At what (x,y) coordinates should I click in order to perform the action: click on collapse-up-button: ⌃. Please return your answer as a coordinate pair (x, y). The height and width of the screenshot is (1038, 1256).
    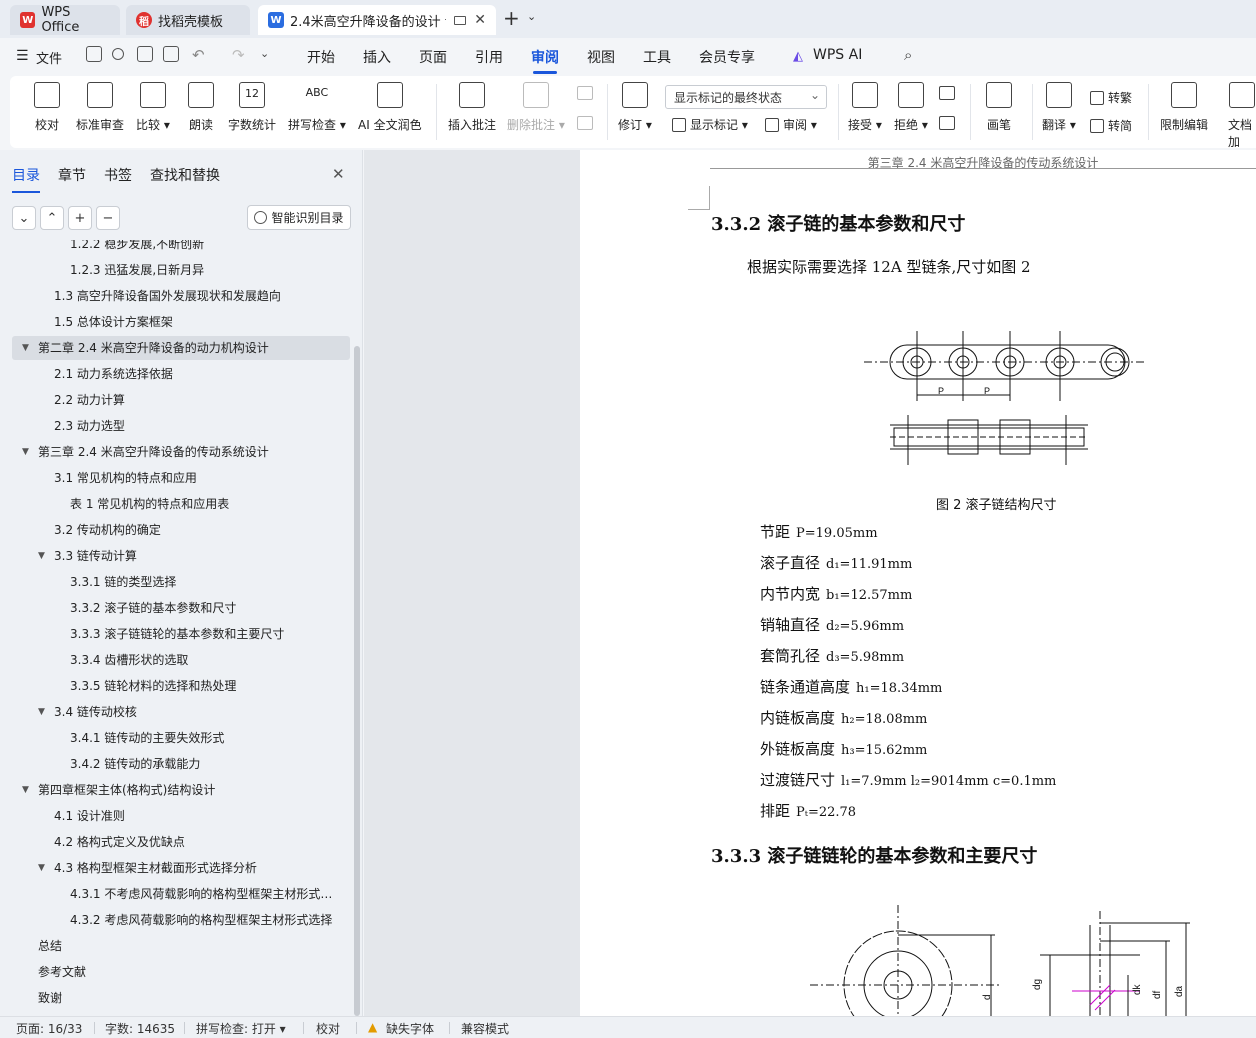
    Looking at the image, I should click on (52, 218).